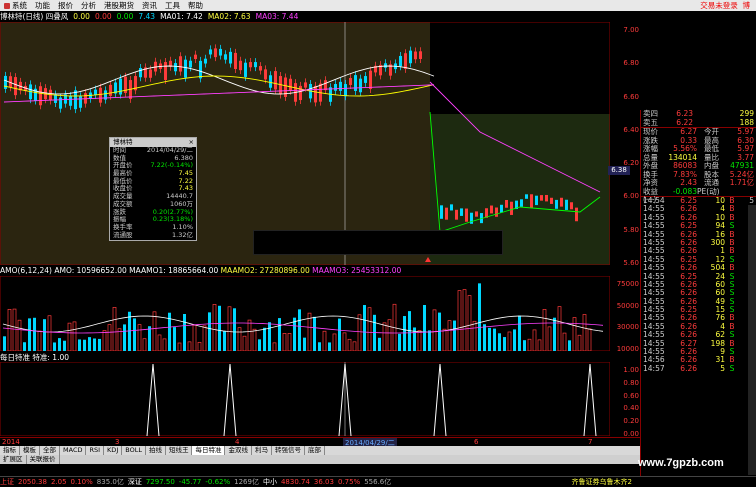 Image resolution: width=756 pixels, height=487 pixels. Describe the element at coordinates (229, 16) in the screenshot. I see `ma2-value: MA02: 7.63` at that location.